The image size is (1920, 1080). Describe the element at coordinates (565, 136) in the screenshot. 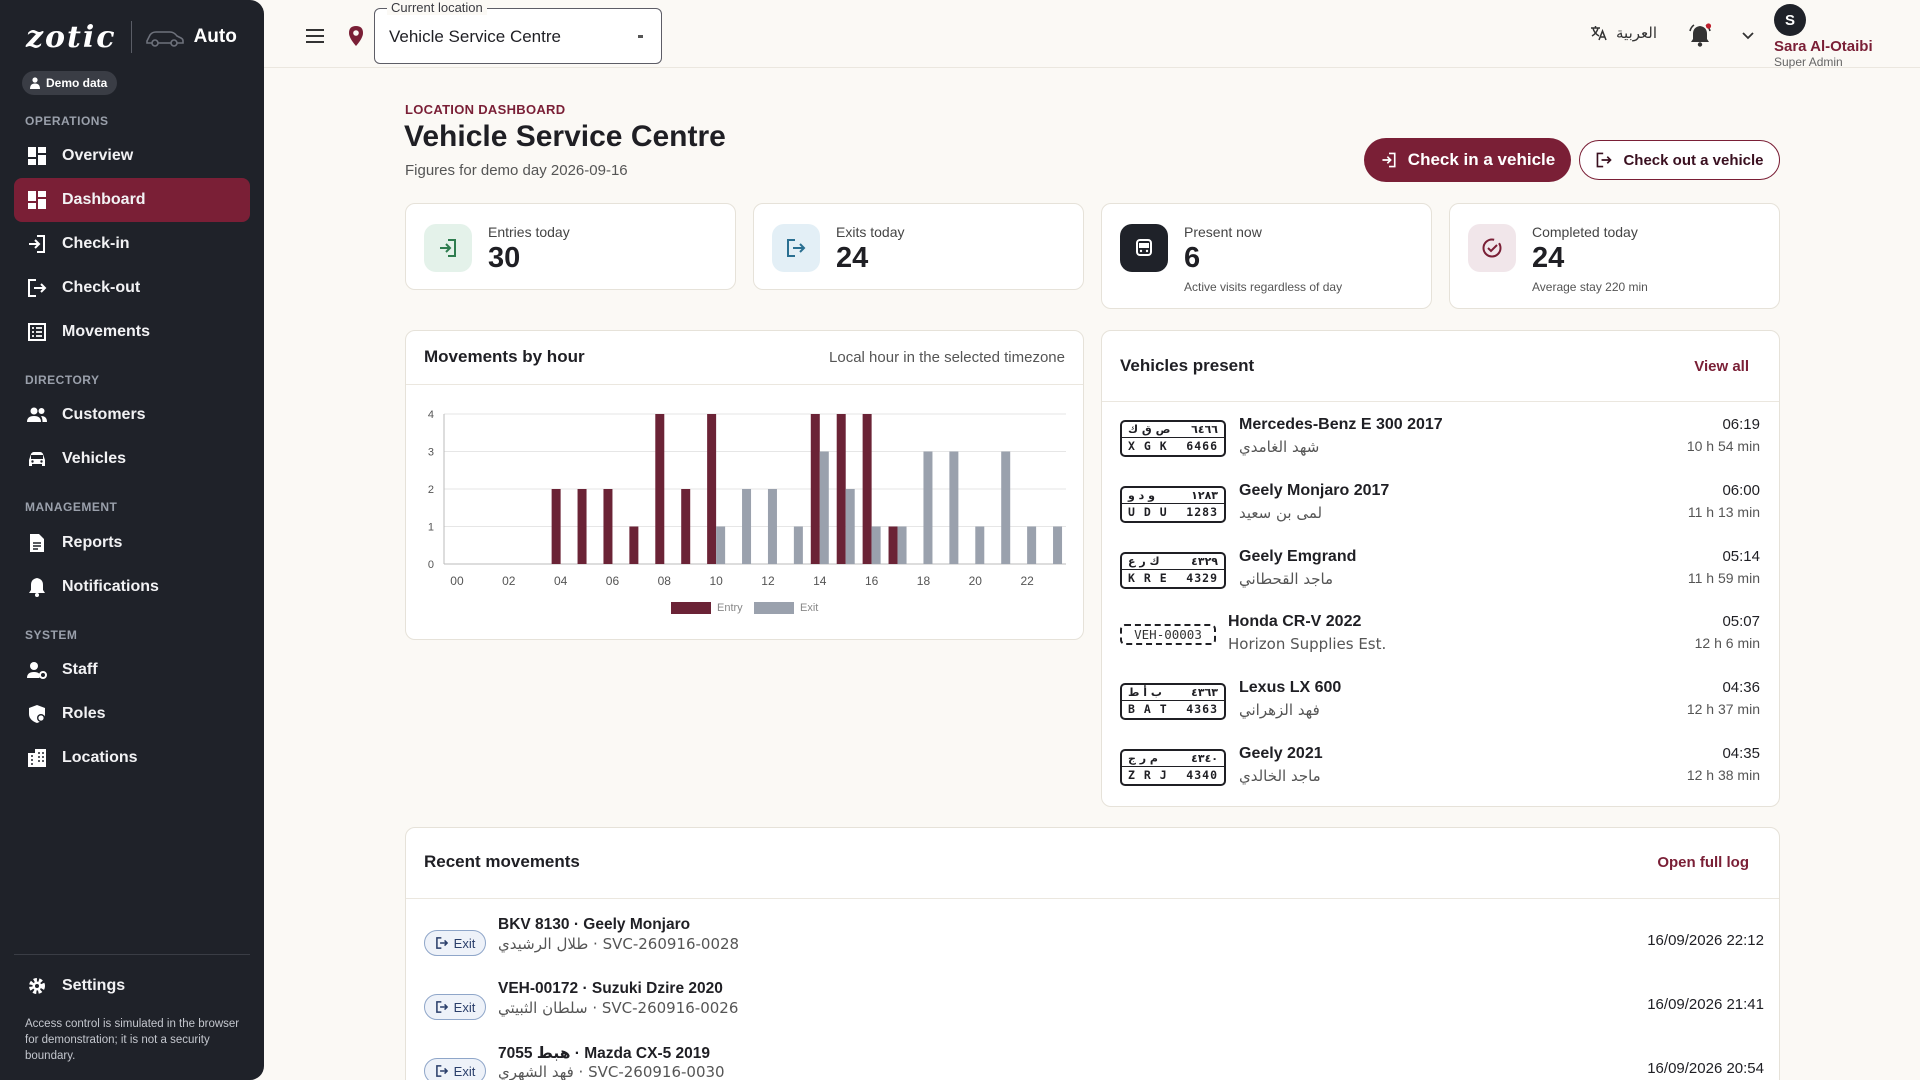

I see `page-title: Vehicle Service Centre` at that location.